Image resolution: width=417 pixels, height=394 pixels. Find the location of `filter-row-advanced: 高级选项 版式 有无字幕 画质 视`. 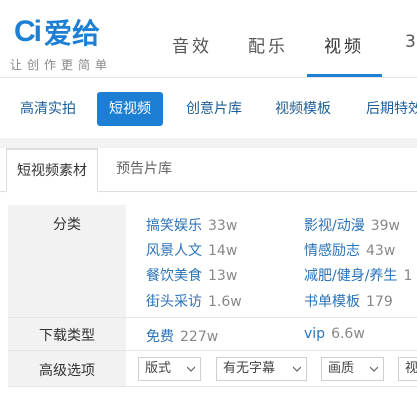

filter-row-advanced: 高级选项 版式 有无字幕 画质 视 is located at coordinates (212, 369).